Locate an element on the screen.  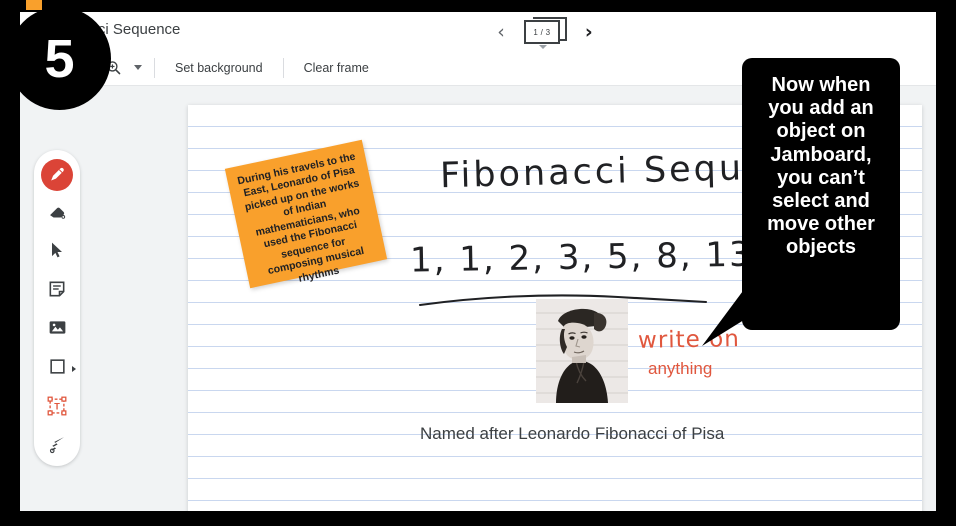
tool-rail: T is located at coordinates (57, 308).